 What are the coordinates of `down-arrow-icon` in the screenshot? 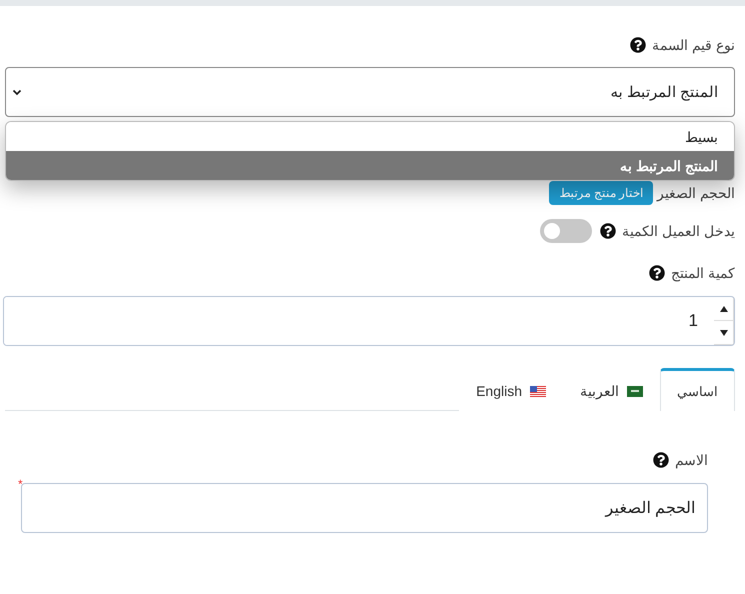 It's located at (724, 333).